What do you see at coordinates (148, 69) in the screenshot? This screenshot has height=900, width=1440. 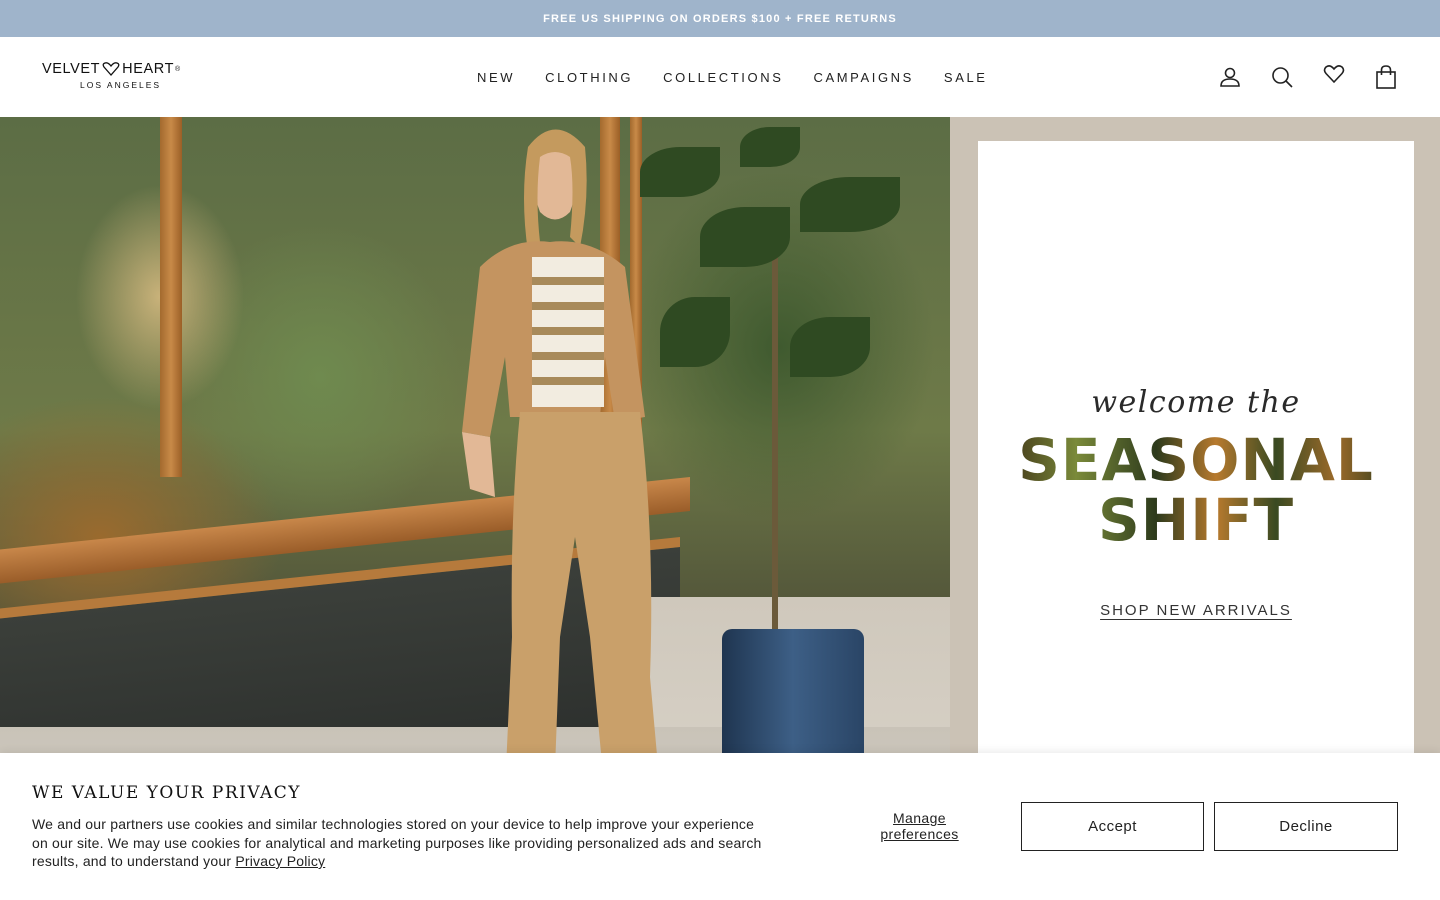 I see `logo-name-right: HEART` at bounding box center [148, 69].